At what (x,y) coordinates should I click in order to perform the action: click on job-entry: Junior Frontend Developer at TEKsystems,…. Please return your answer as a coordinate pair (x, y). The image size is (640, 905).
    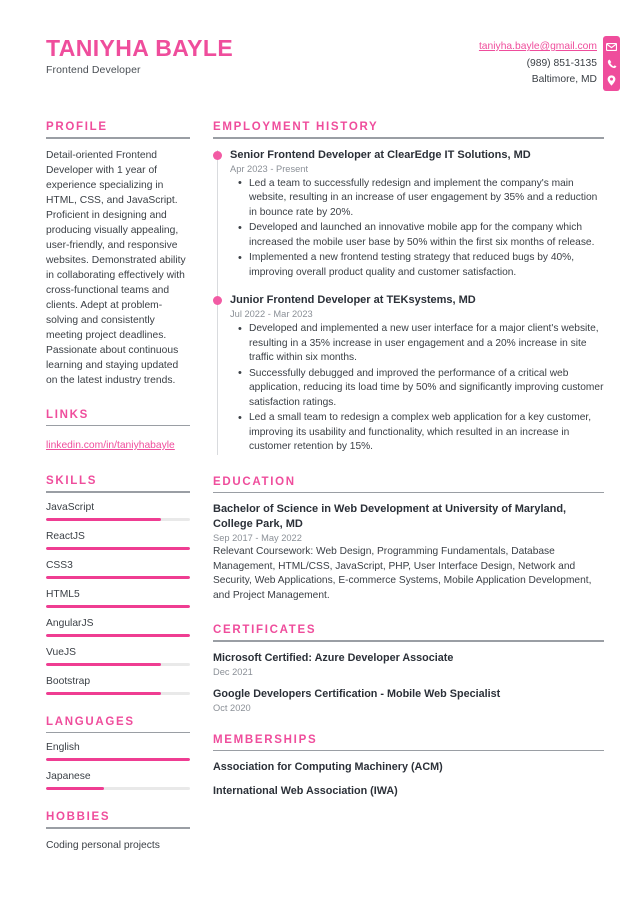
    Looking at the image, I should click on (408, 374).